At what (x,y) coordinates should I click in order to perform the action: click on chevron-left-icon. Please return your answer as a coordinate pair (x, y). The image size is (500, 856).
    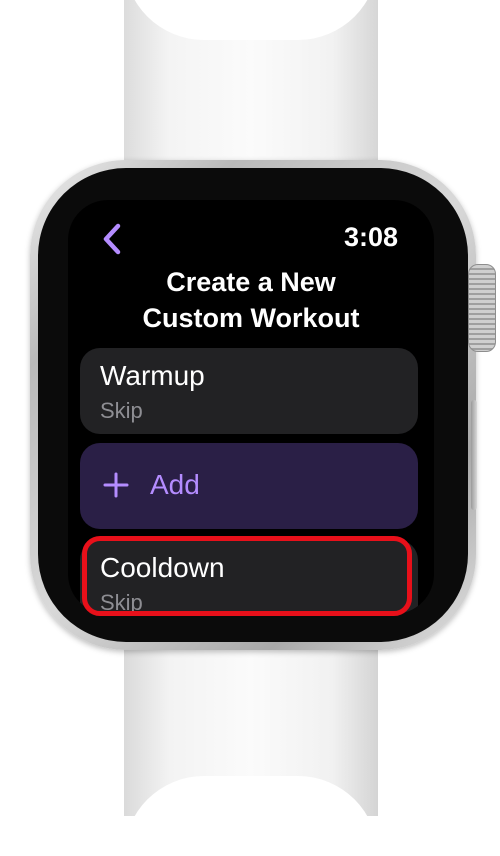
    Looking at the image, I should click on (112, 239).